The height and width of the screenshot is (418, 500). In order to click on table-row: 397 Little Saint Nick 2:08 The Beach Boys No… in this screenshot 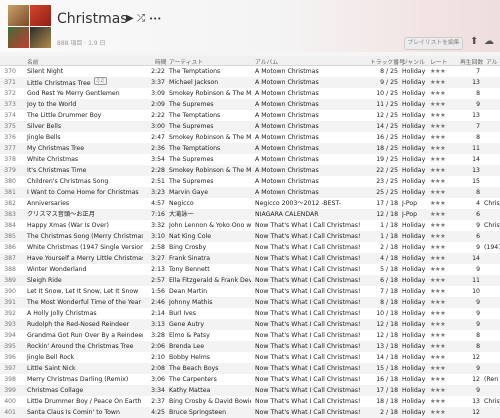, I will do `click(250, 368)`.